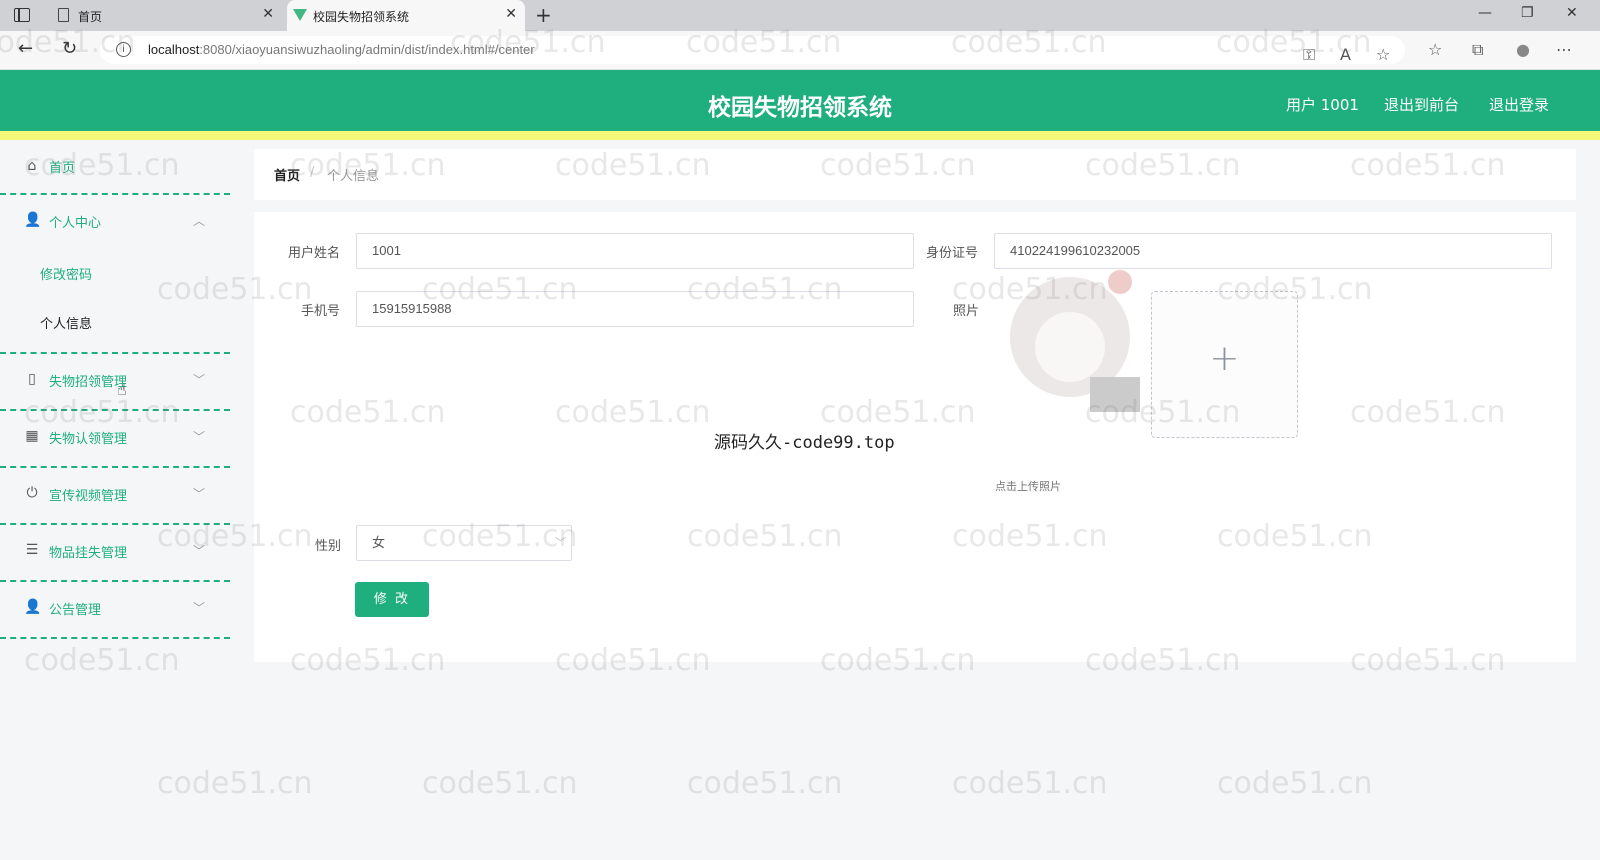 The width and height of the screenshot is (1600, 860). I want to click on modify-button: 修 改, so click(392, 599).